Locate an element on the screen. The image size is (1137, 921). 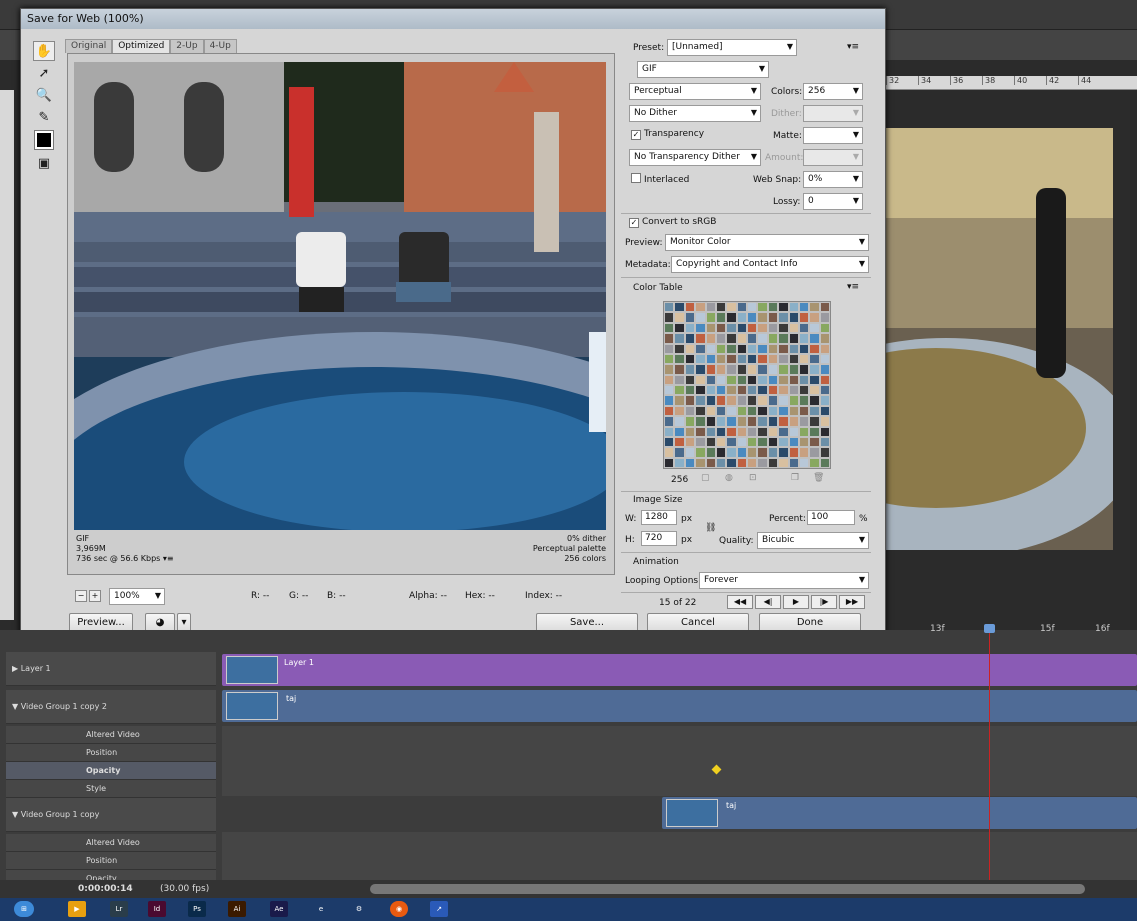
tab-optimized: Optimized is located at coordinates (141, 46).